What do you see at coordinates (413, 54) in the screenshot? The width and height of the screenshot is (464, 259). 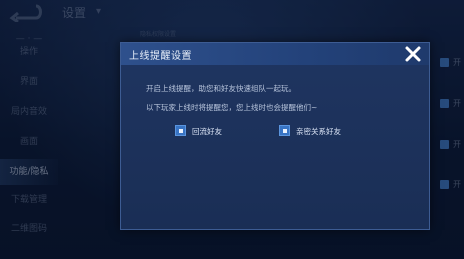 I see `close-icon` at bounding box center [413, 54].